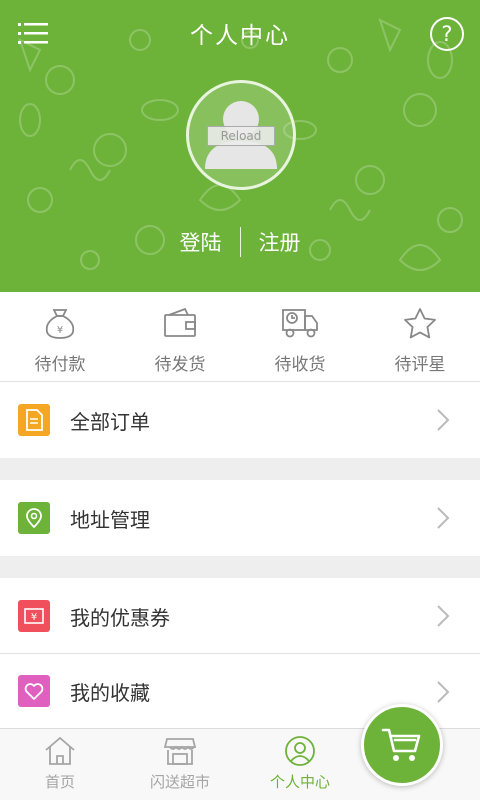 This screenshot has height=800, width=480. Describe the element at coordinates (110, 519) in the screenshot. I see `row-label: 地址管理` at that location.